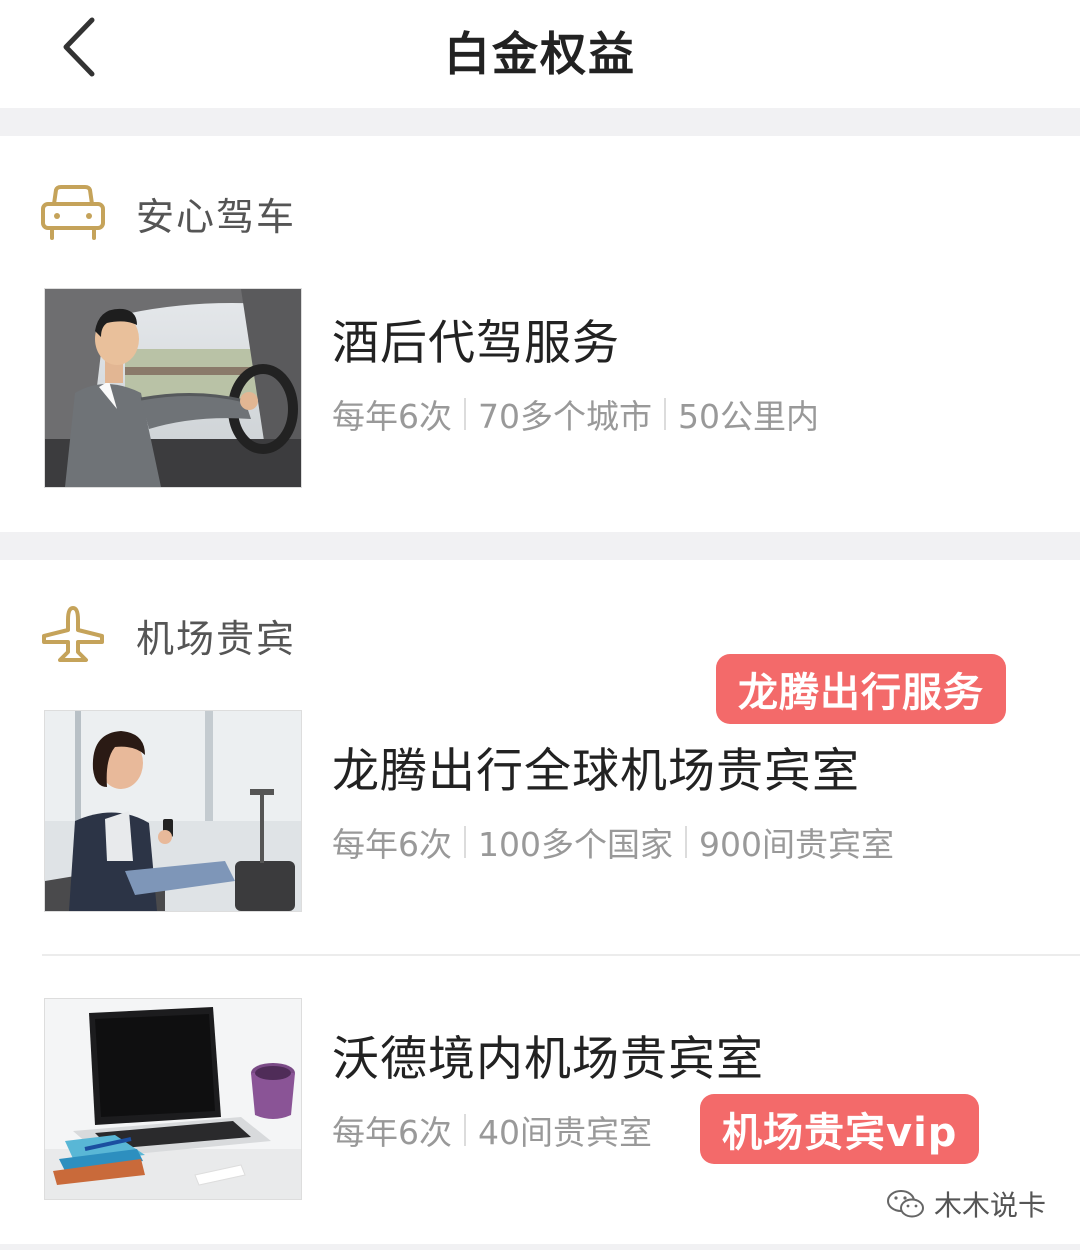  Describe the element at coordinates (989, 1205) in the screenshot. I see `watermark-text: 木木说卡` at that location.